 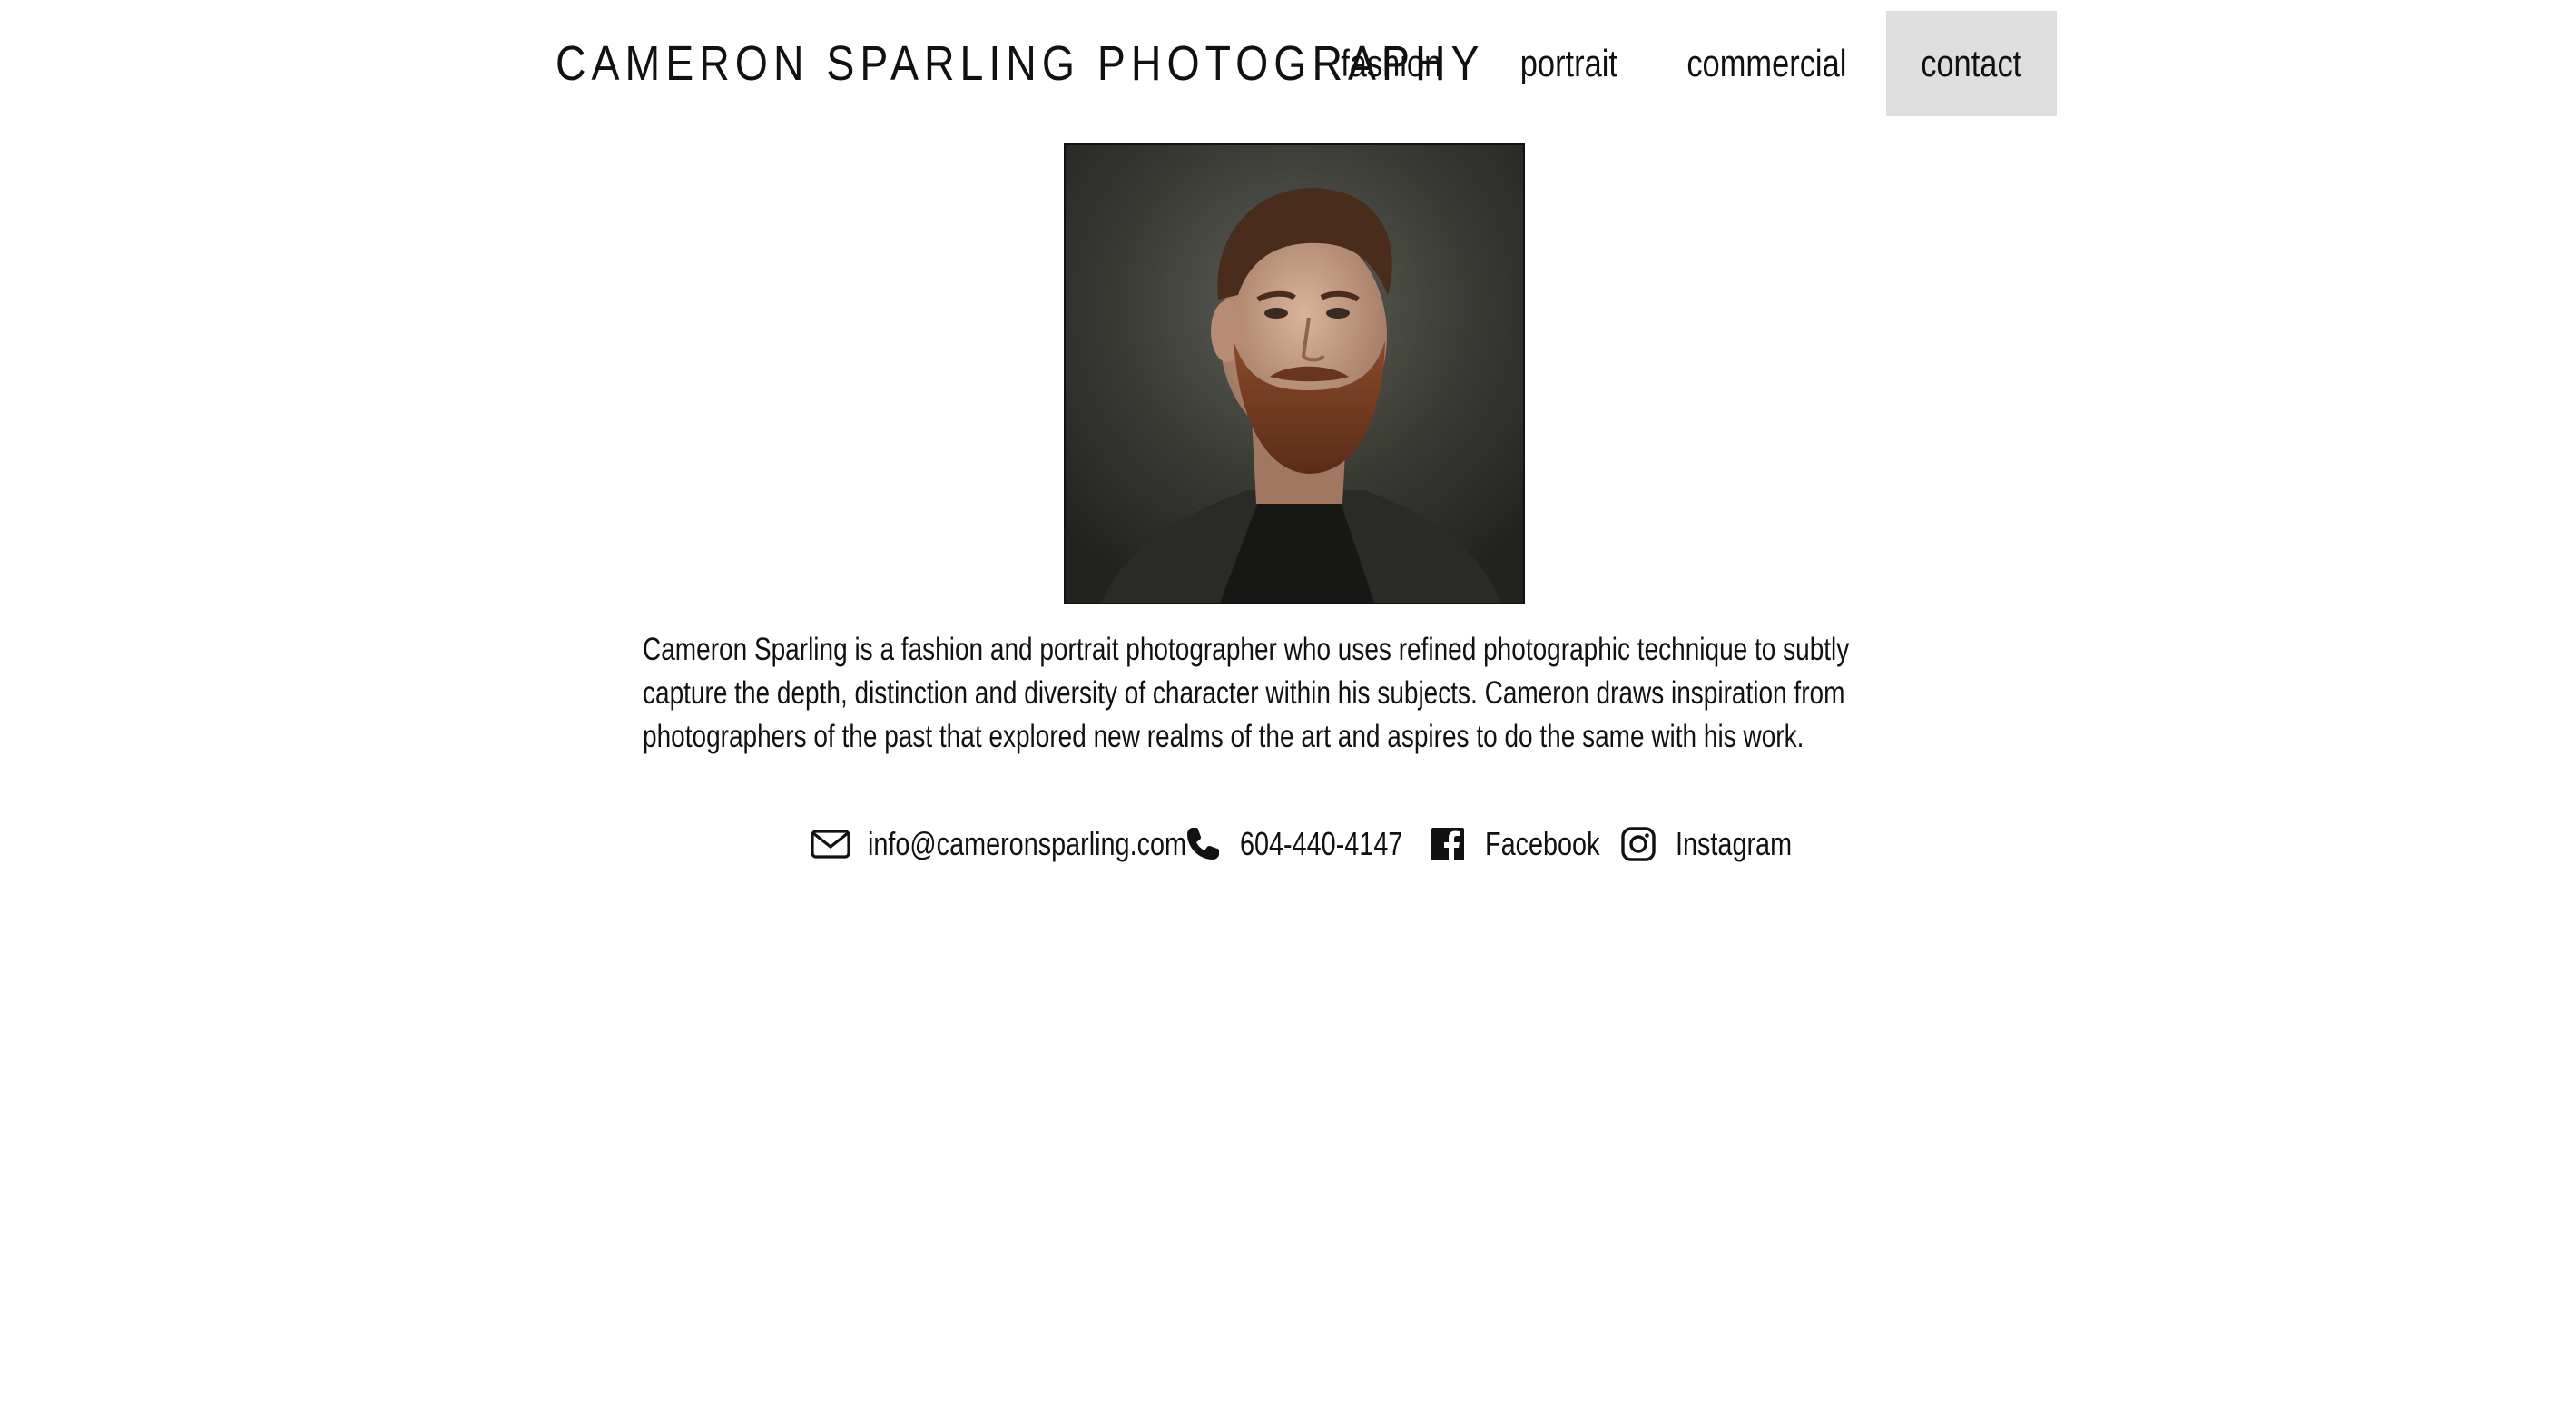 I want to click on main-nav: fashion portrait commercial contact, so click(x=1689, y=64).